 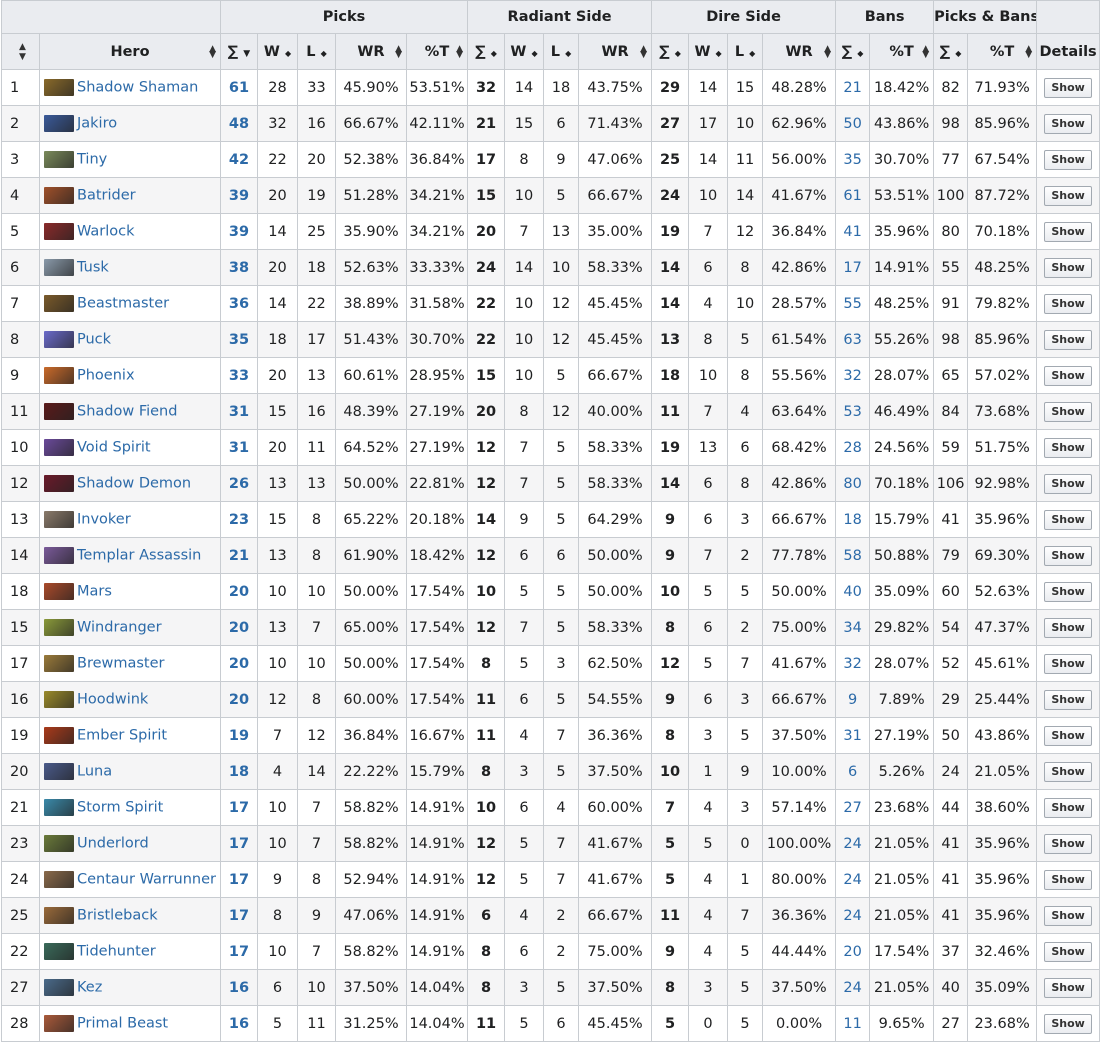 I want to click on col-radiant-total: ∑ ◆, so click(x=486, y=51).